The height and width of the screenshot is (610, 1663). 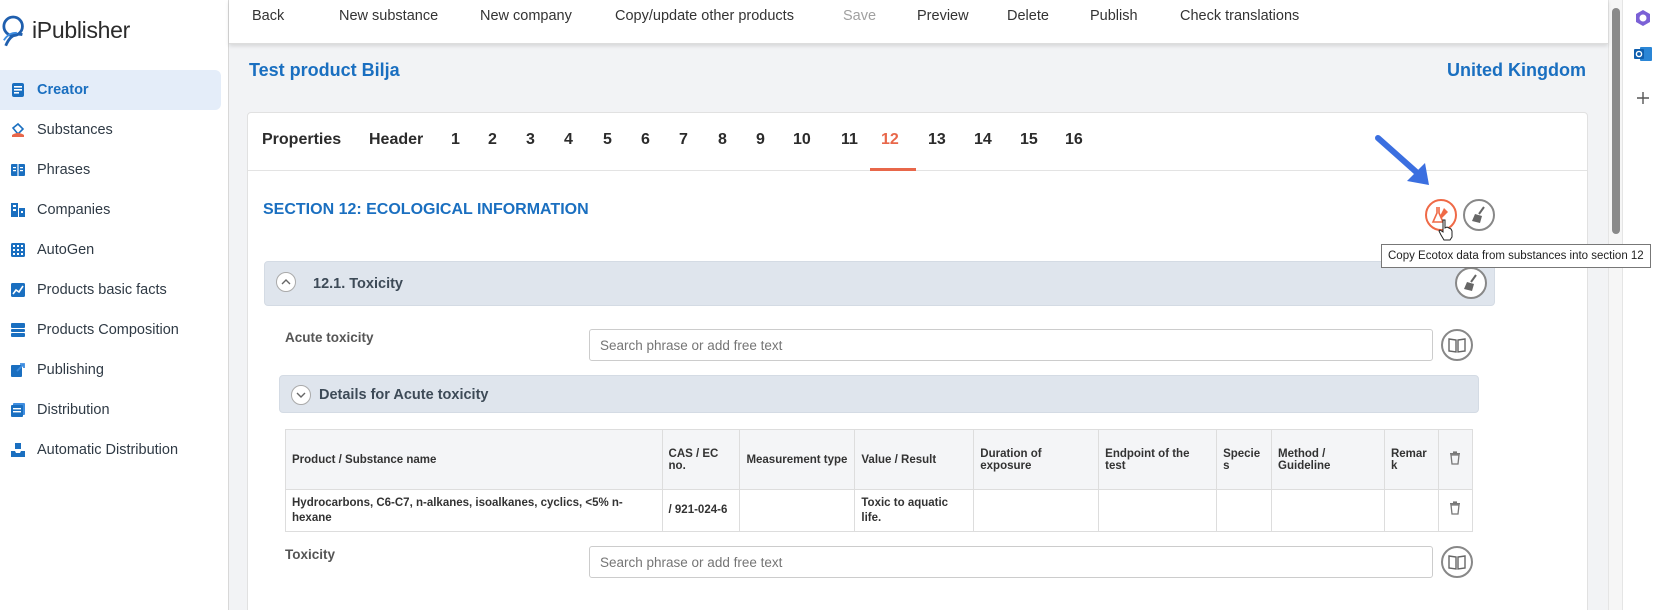 What do you see at coordinates (110, 170) in the screenshot?
I see `sidebar-item-phrases: Phrases` at bounding box center [110, 170].